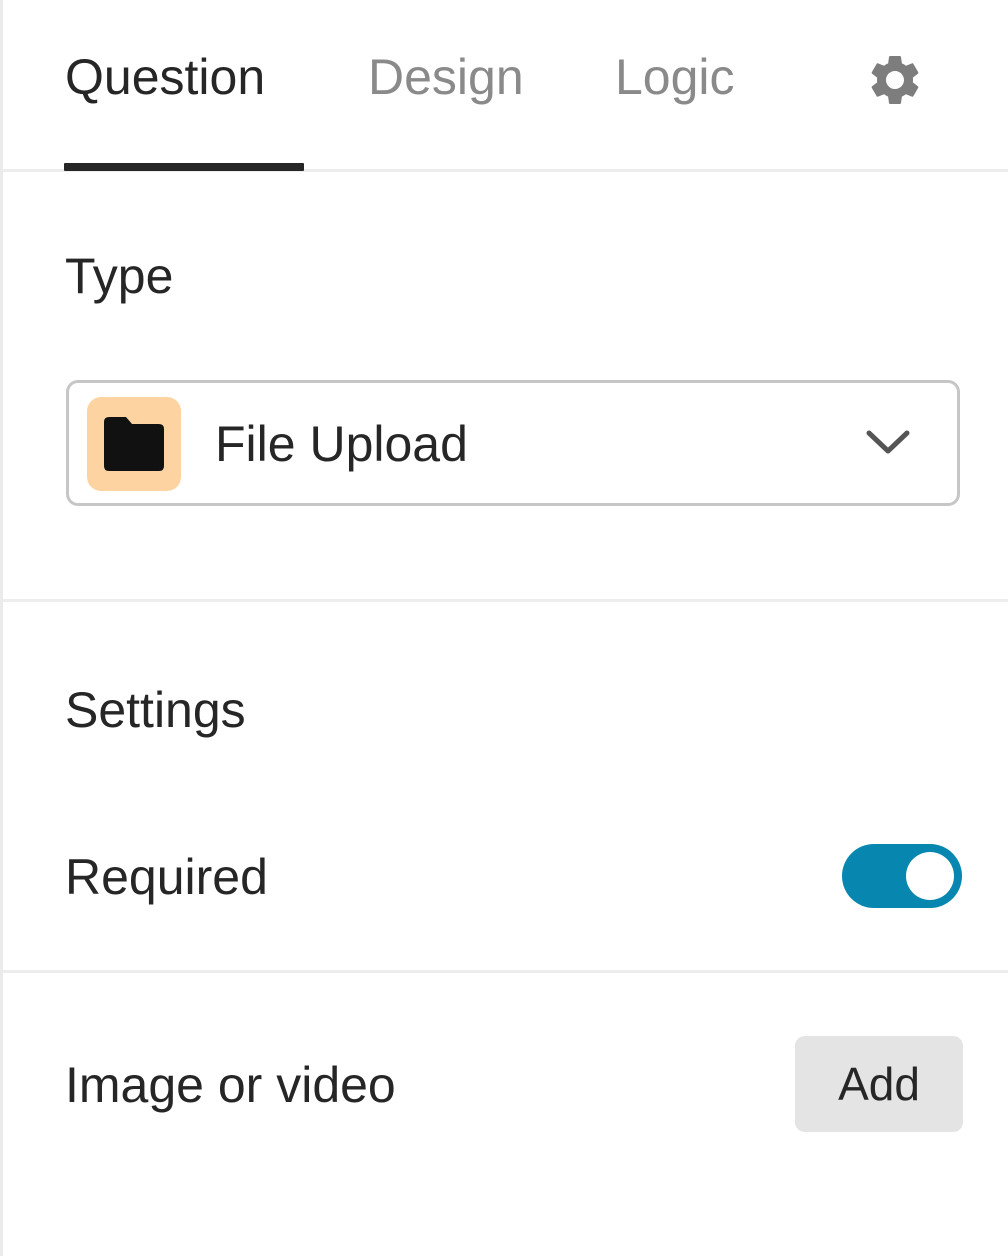 This screenshot has height=1256, width=1008. What do you see at coordinates (895, 80) in the screenshot?
I see `gear-icon` at bounding box center [895, 80].